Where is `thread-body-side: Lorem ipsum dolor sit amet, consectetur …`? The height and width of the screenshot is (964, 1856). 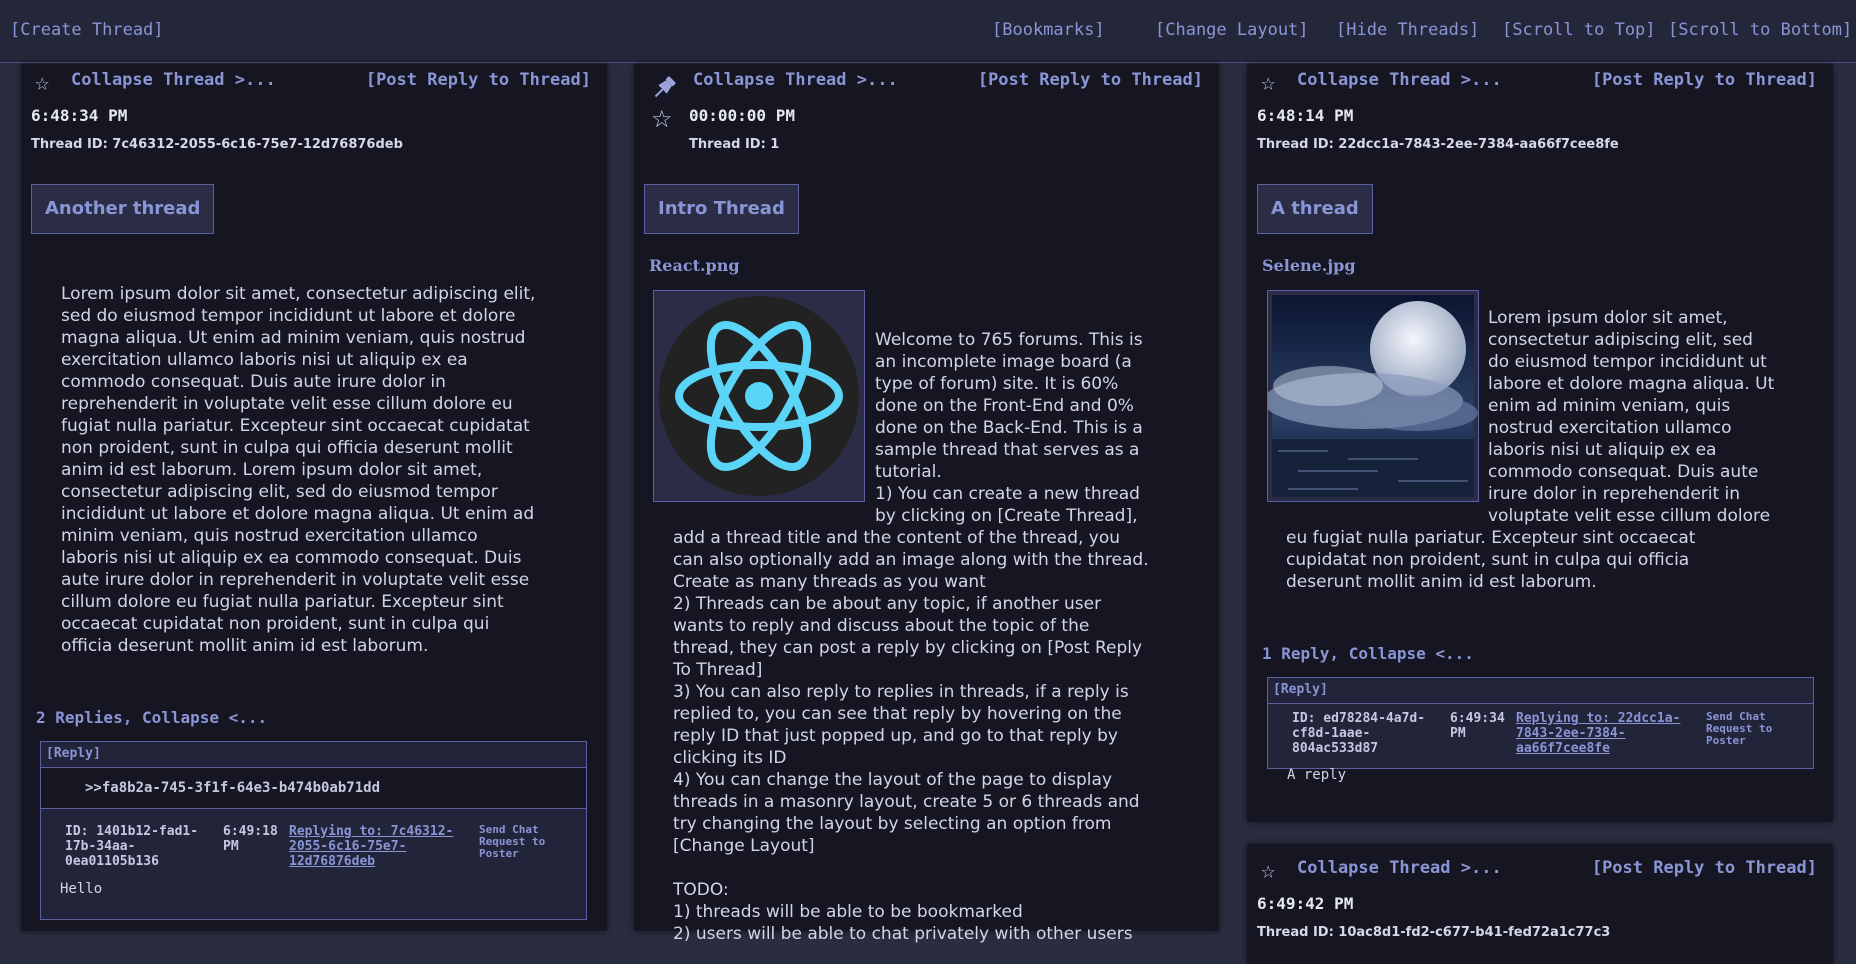 thread-body-side: Lorem ipsum dolor sit amet, consectetur … is located at coordinates (1631, 417).